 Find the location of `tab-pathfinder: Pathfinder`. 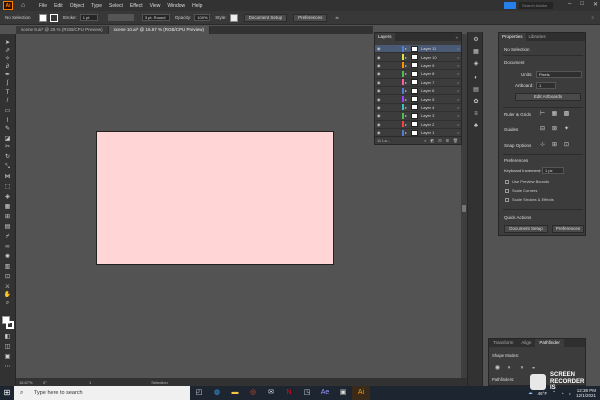

tab-pathfinder: Pathfinder is located at coordinates (549, 343).